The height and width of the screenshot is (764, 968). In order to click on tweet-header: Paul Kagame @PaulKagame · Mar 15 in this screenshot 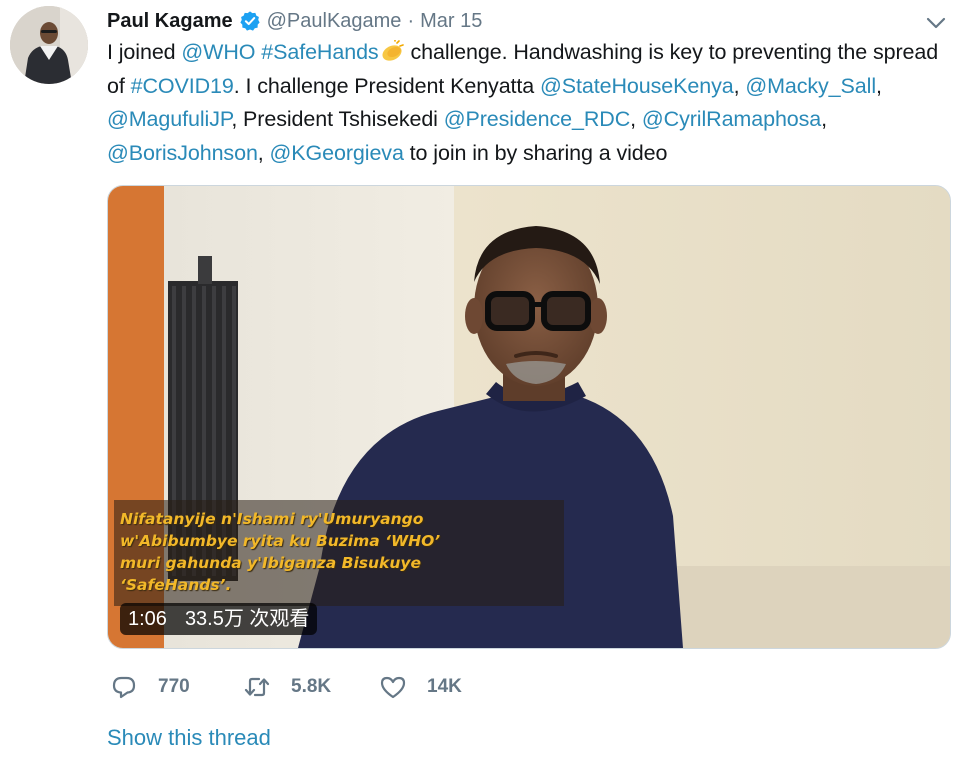, I will do `click(294, 21)`.